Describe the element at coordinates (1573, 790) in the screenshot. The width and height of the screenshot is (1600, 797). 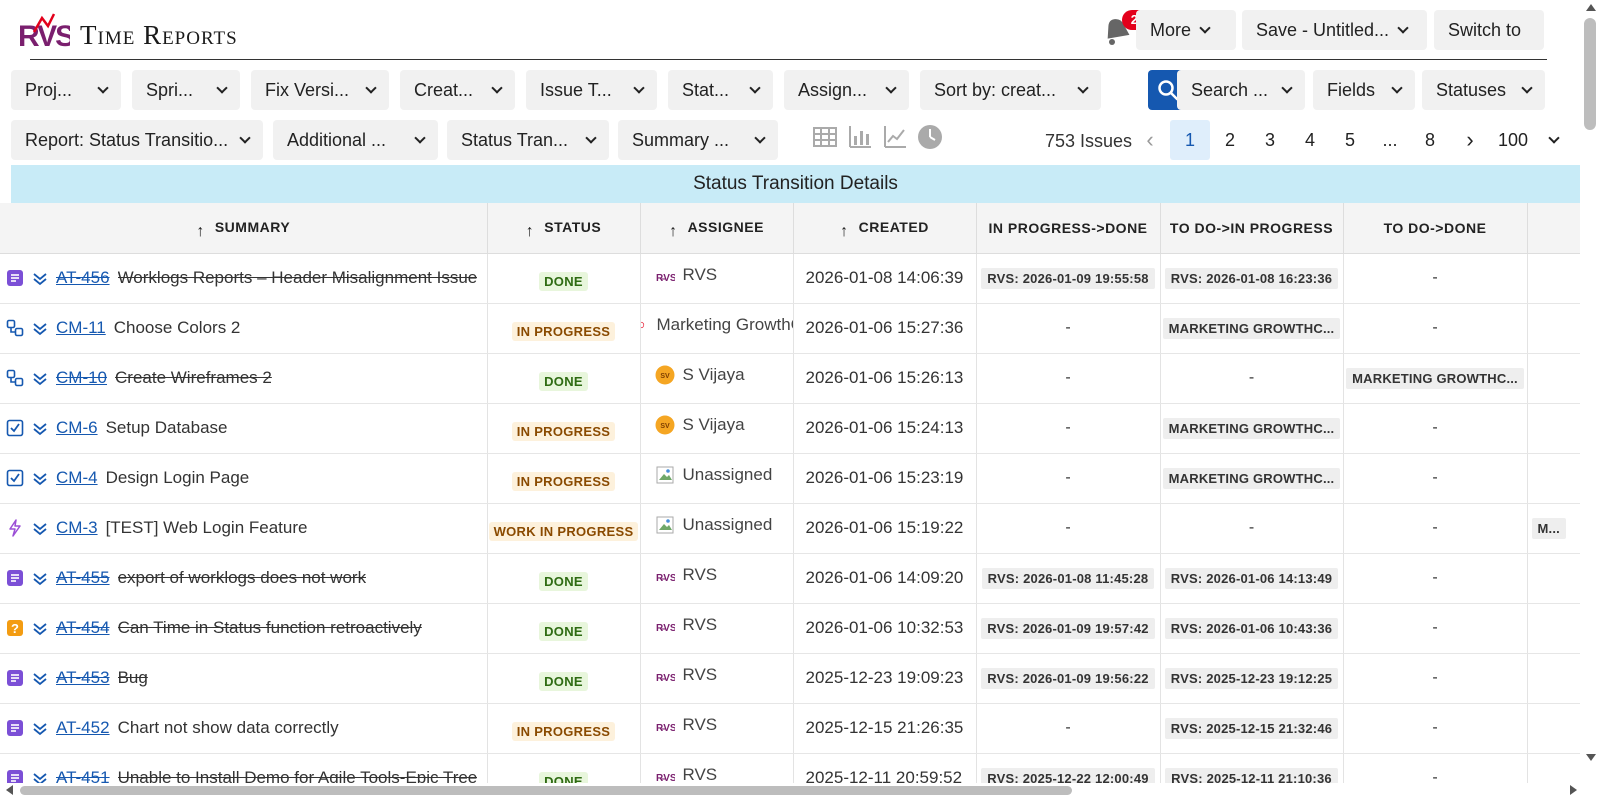
I see `scroll-right-icon` at that location.